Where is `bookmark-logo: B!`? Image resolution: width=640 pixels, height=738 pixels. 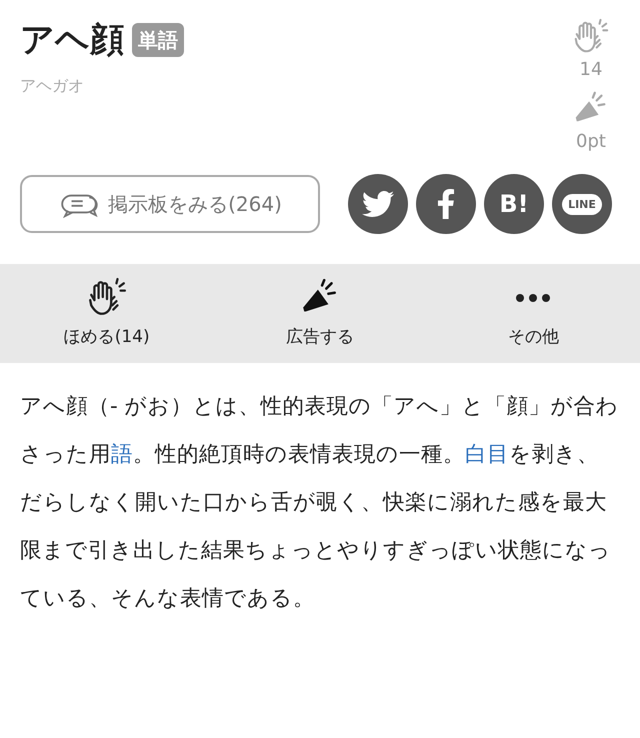
bookmark-logo: B! is located at coordinates (514, 204).